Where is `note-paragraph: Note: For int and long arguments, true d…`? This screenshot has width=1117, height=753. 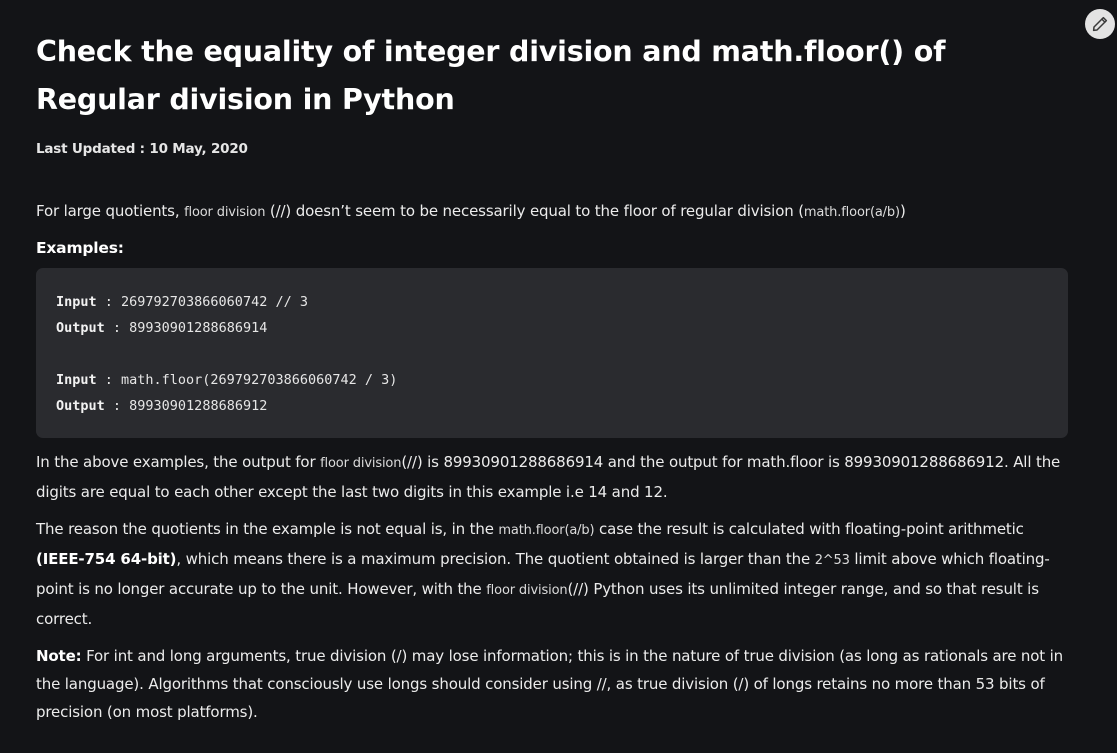
note-paragraph: Note: For int and long arguments, true d… is located at coordinates (552, 684).